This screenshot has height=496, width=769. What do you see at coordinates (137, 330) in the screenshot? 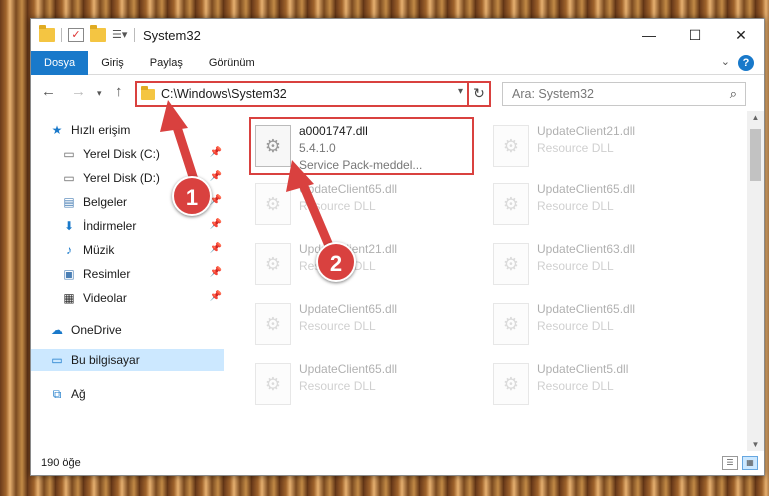
I see `sidebar-item-onedrive: ☁ OneDrive` at bounding box center [137, 330].